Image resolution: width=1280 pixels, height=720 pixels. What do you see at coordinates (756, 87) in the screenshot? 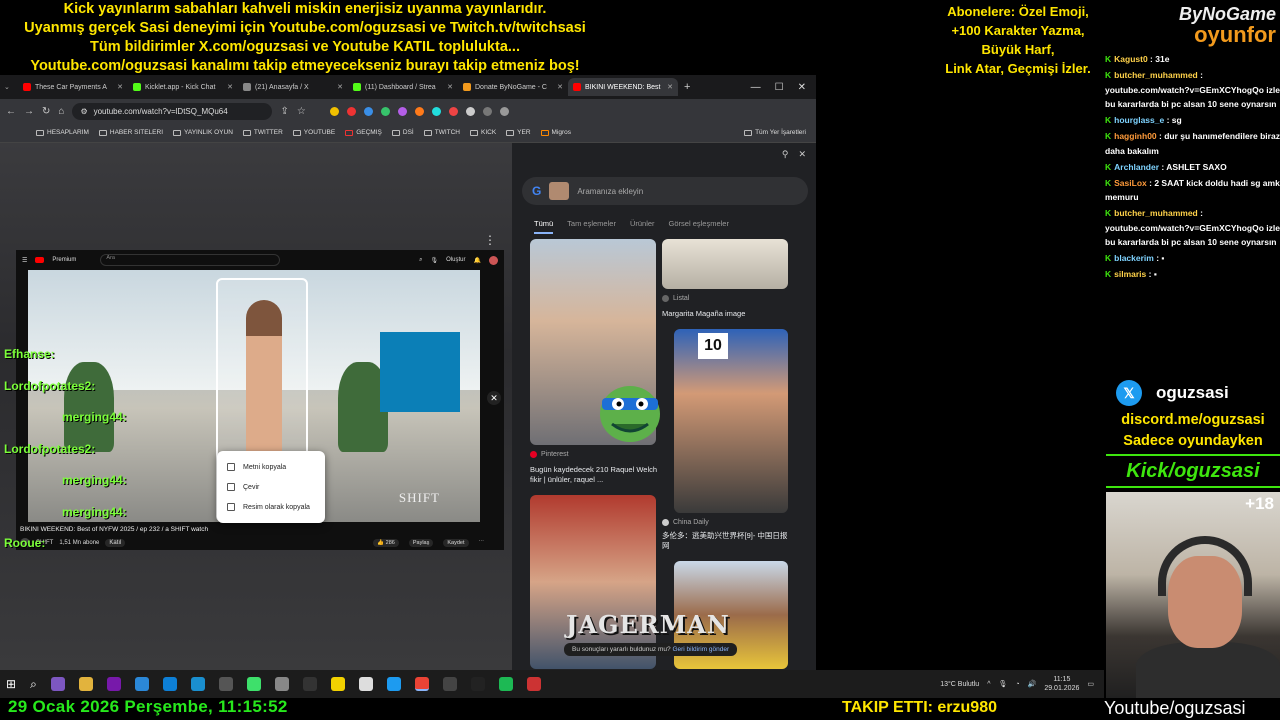
I see `minimize-icon: —` at bounding box center [756, 87].